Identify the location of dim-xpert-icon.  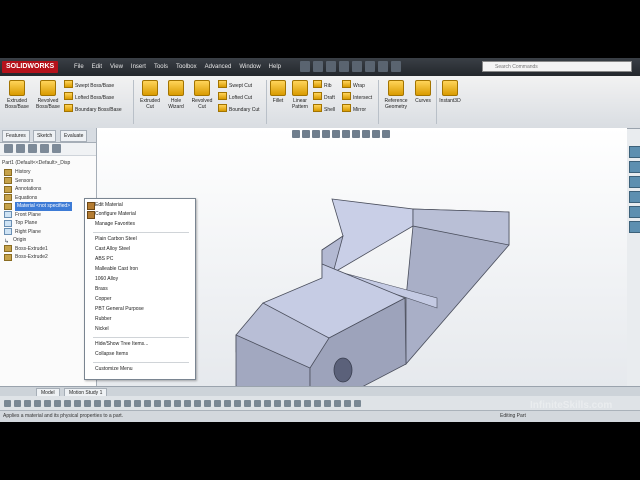
(44, 148).